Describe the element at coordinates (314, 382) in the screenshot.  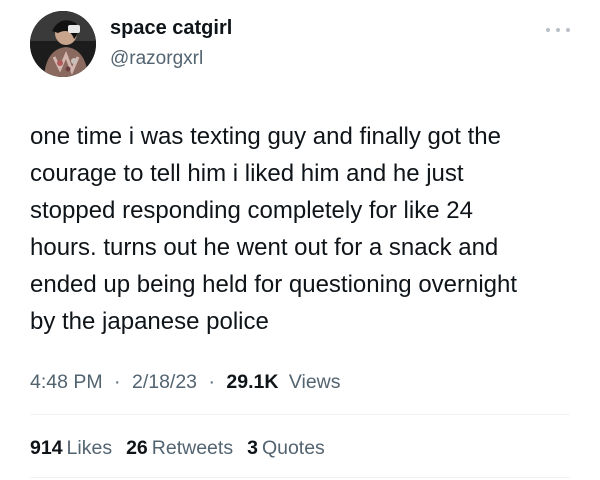
I see `views-label: Views` at that location.